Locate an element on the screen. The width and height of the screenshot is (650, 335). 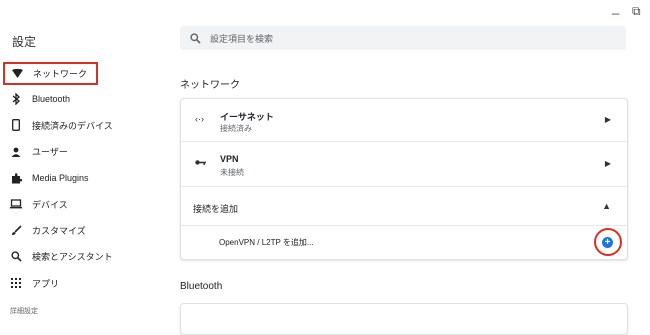
add-connection-label: 接続を追加 is located at coordinates (216, 209).